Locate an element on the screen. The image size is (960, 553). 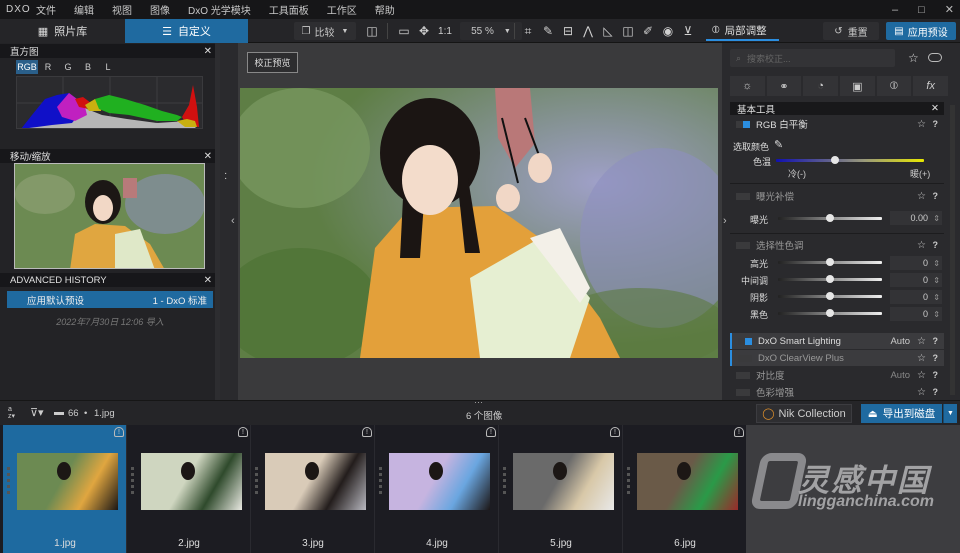
export-to-disk-button: ⏏ 导出到磁盘 is located at coordinates (901, 413).